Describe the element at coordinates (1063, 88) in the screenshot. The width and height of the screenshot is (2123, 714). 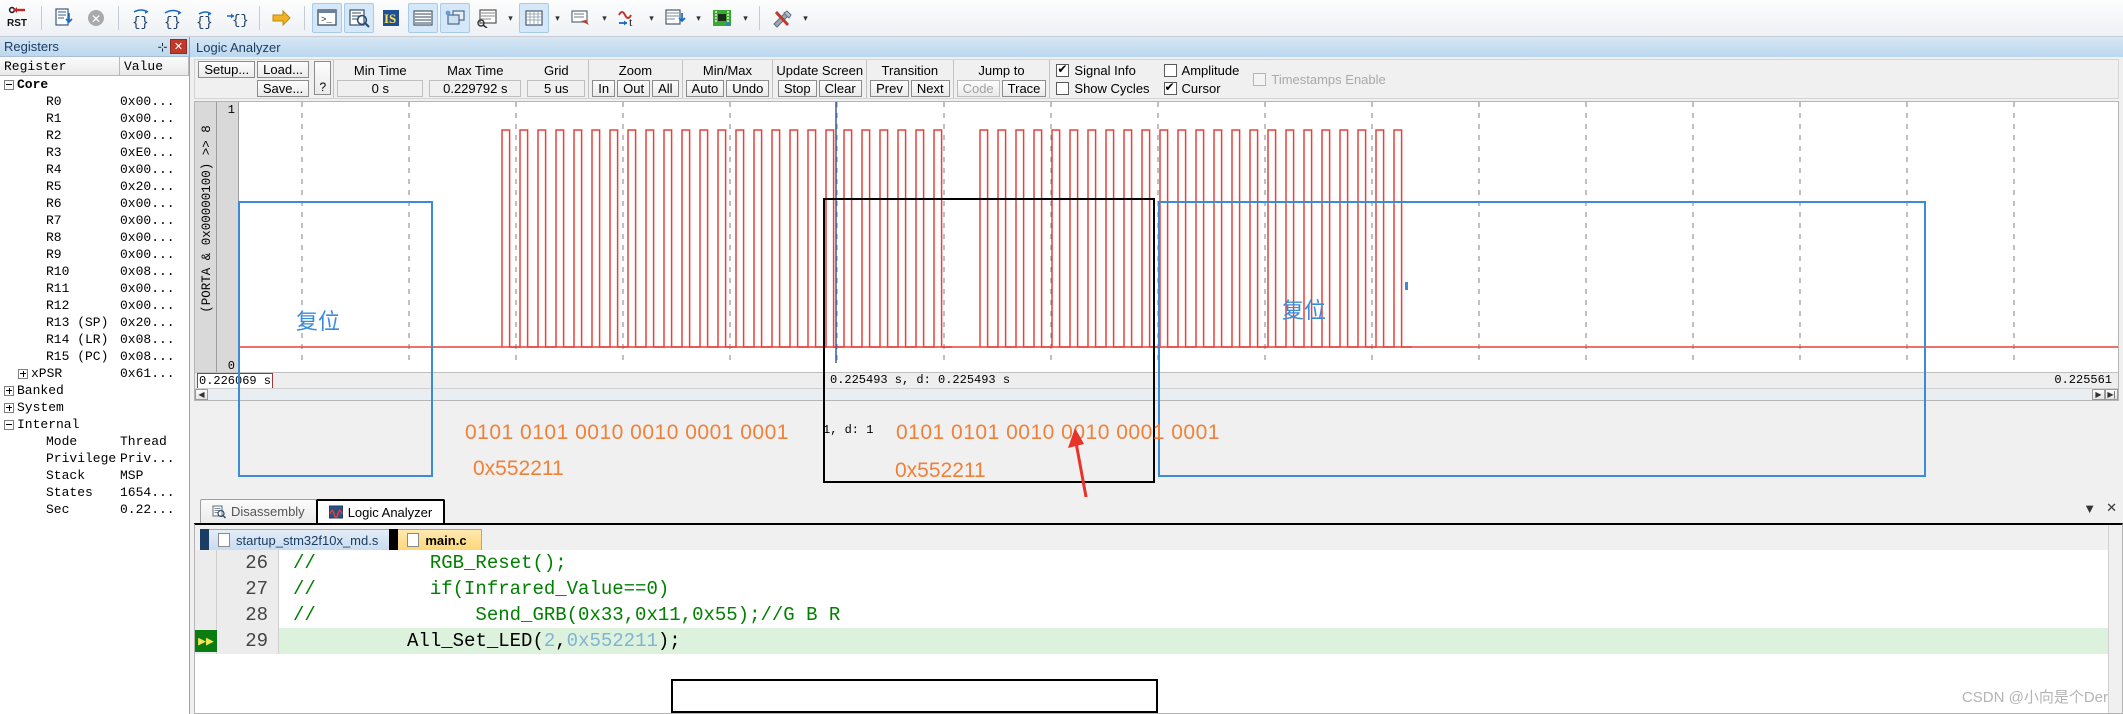
I see `show-cycles-checkbox` at that location.